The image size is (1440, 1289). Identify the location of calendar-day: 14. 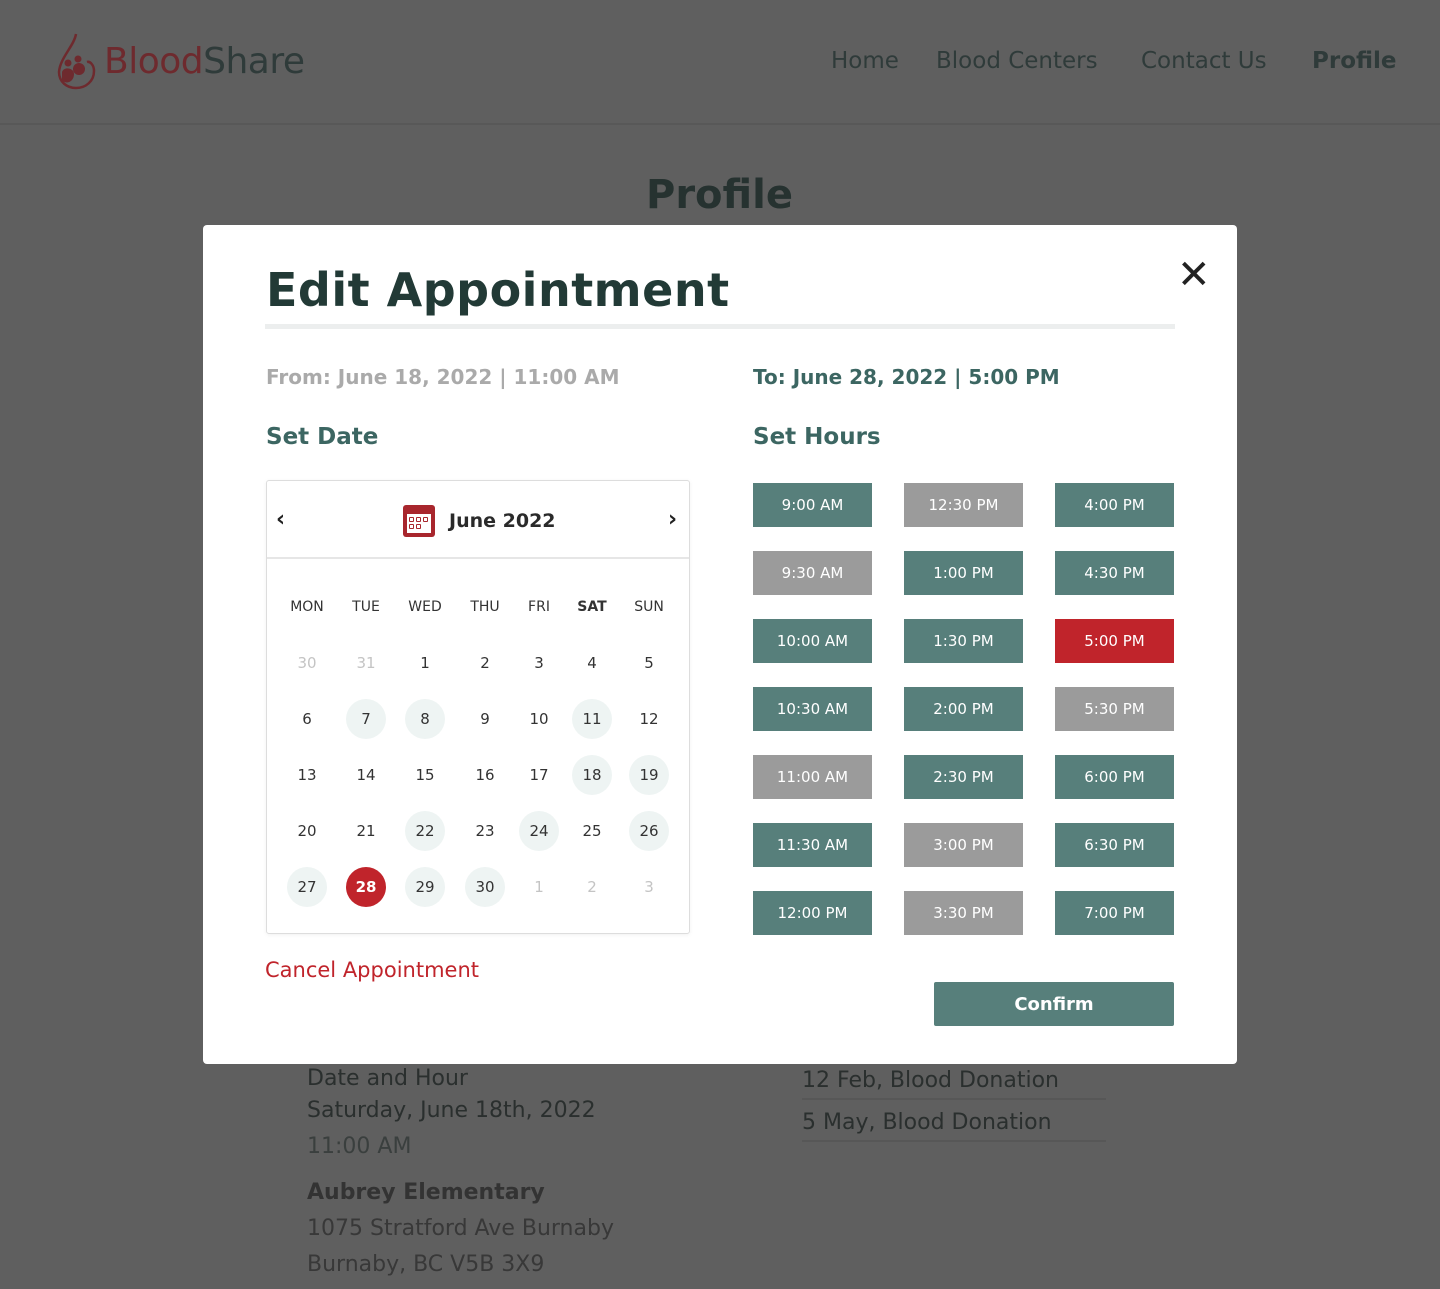
(366, 775).